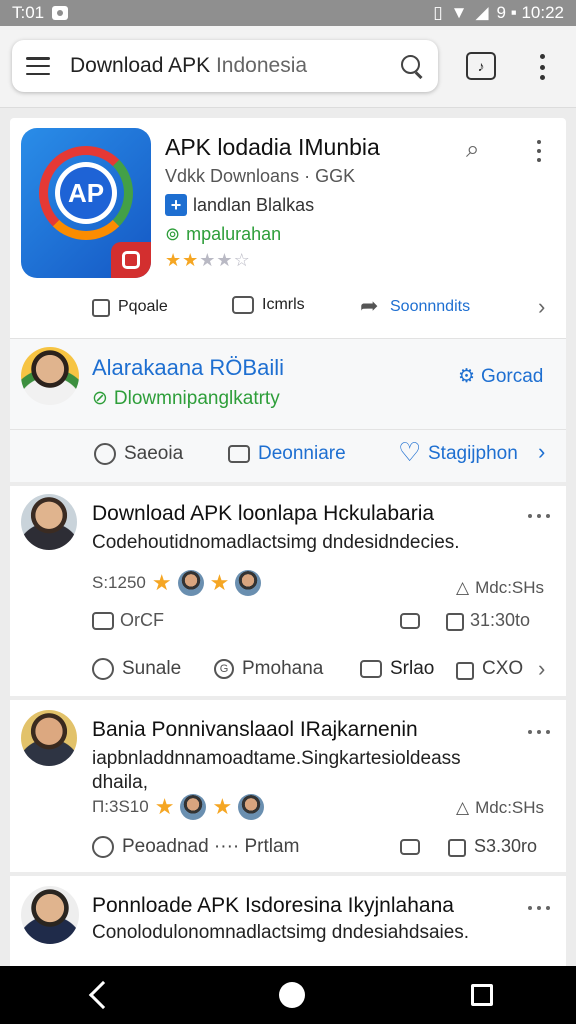 The width and height of the screenshot is (576, 1024). Describe the element at coordinates (467, 376) in the screenshot. I see `gear-icon: ⚙` at that location.